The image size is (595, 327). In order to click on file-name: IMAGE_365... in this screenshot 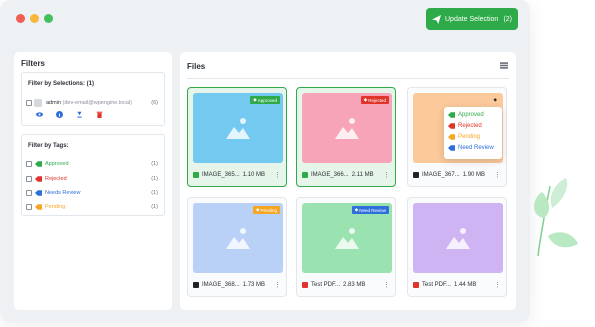, I will do `click(221, 175)`.